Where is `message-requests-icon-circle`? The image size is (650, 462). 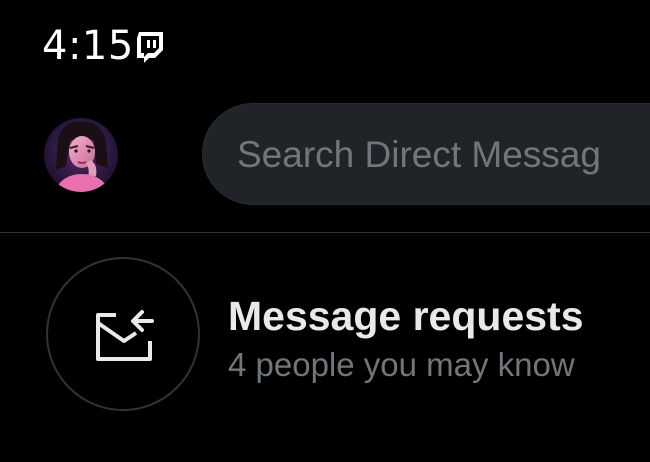
message-requests-icon-circle is located at coordinates (123, 334).